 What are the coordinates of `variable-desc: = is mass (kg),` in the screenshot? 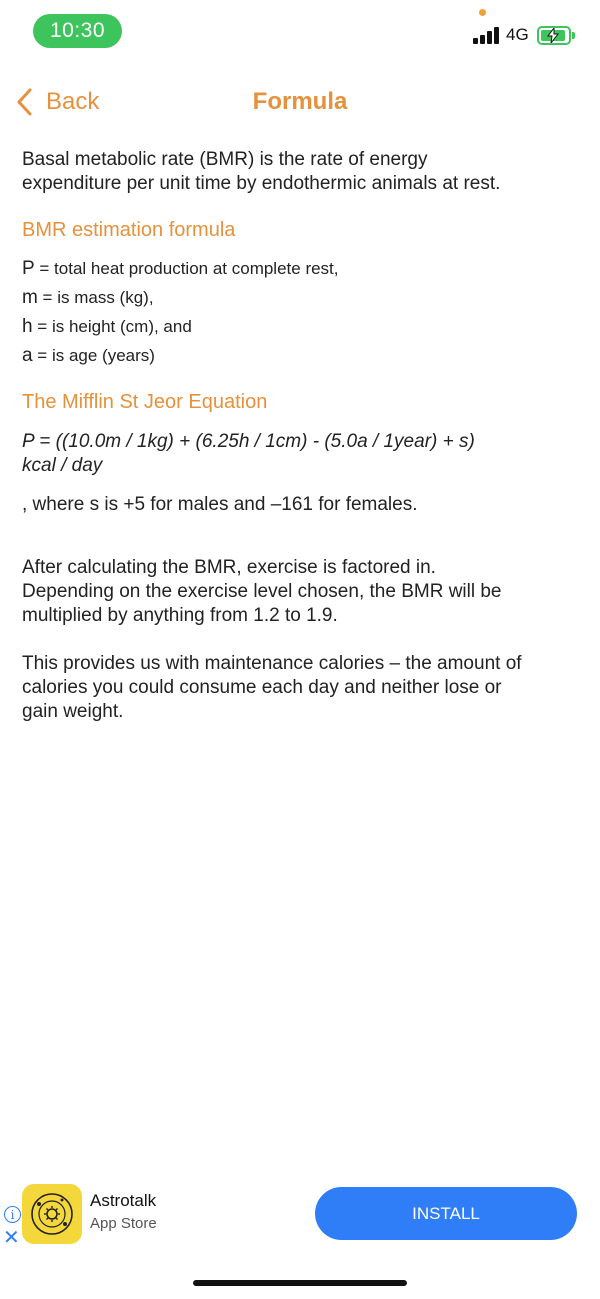 It's located at (95, 297).